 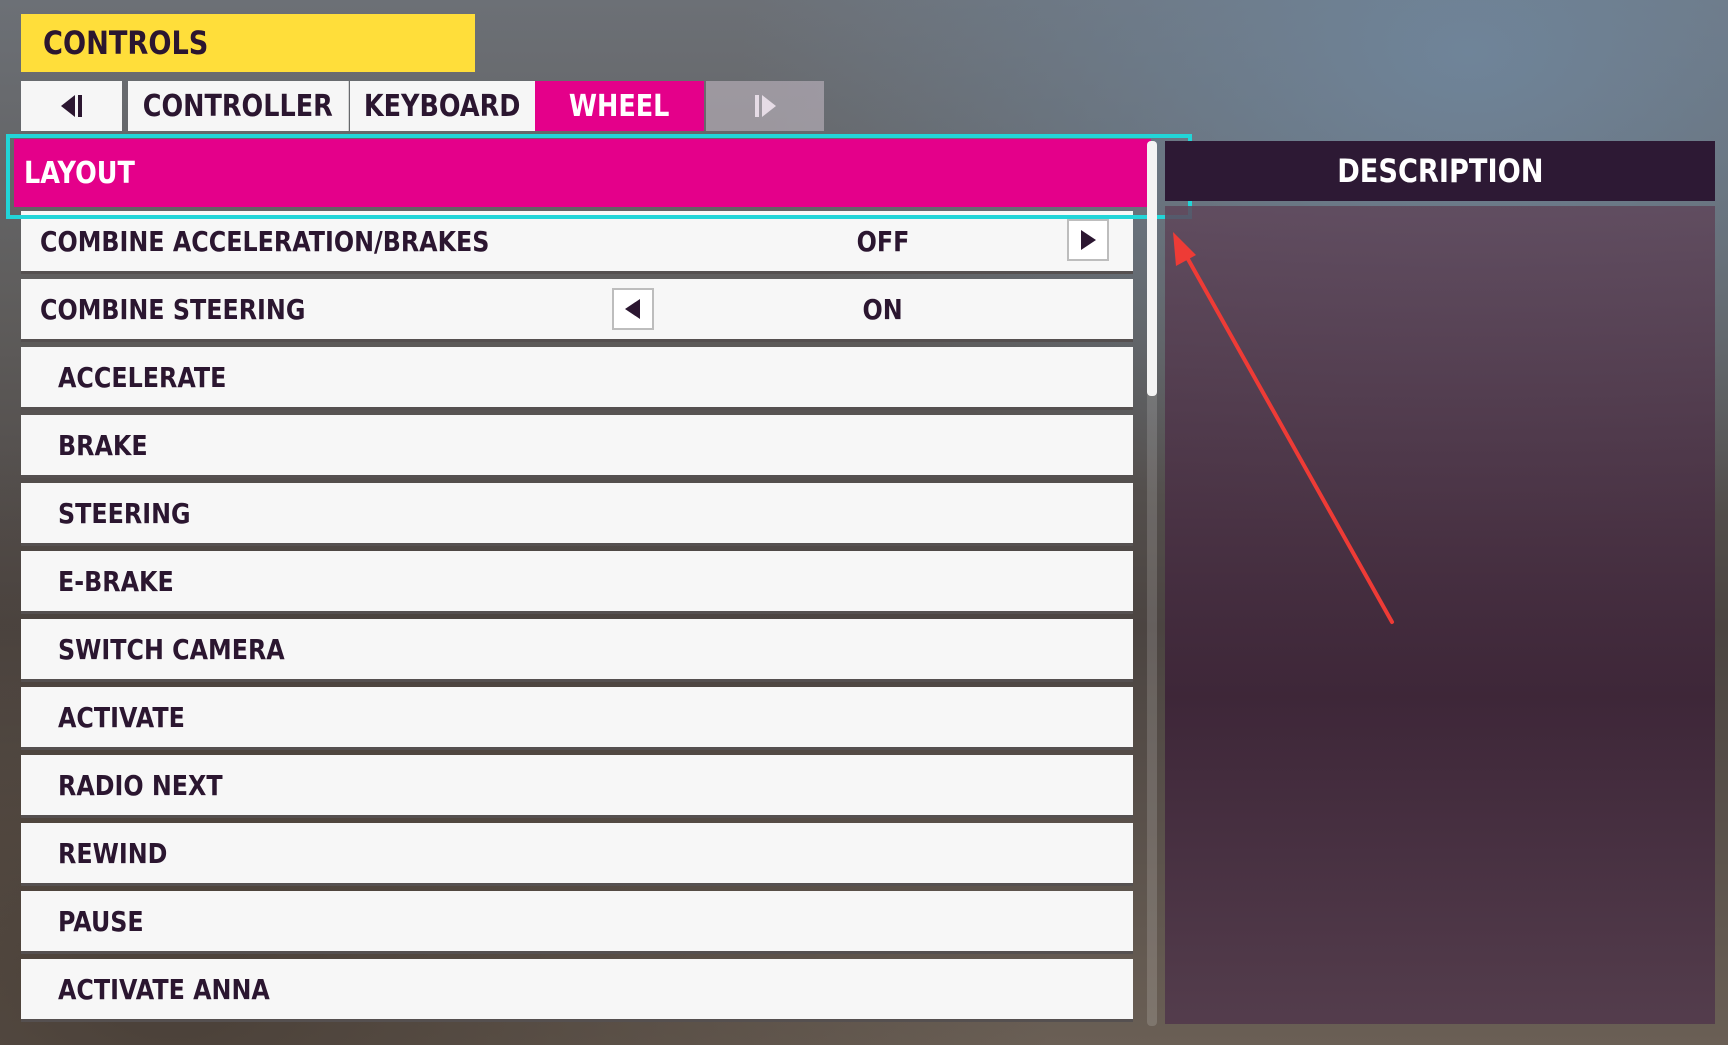 I want to click on page-title: CONTROLS, so click(x=126, y=43).